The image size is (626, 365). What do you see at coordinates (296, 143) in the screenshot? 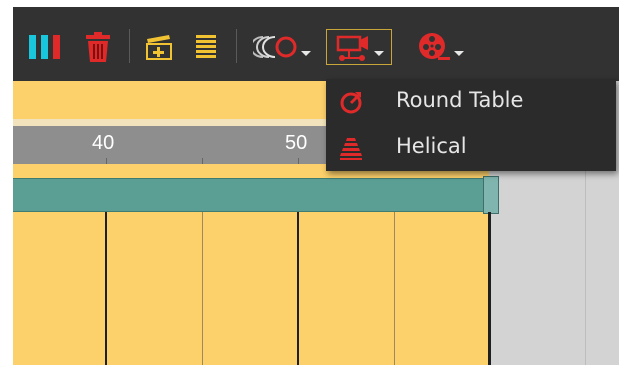
I see `ruler-label-50: 50` at bounding box center [296, 143].